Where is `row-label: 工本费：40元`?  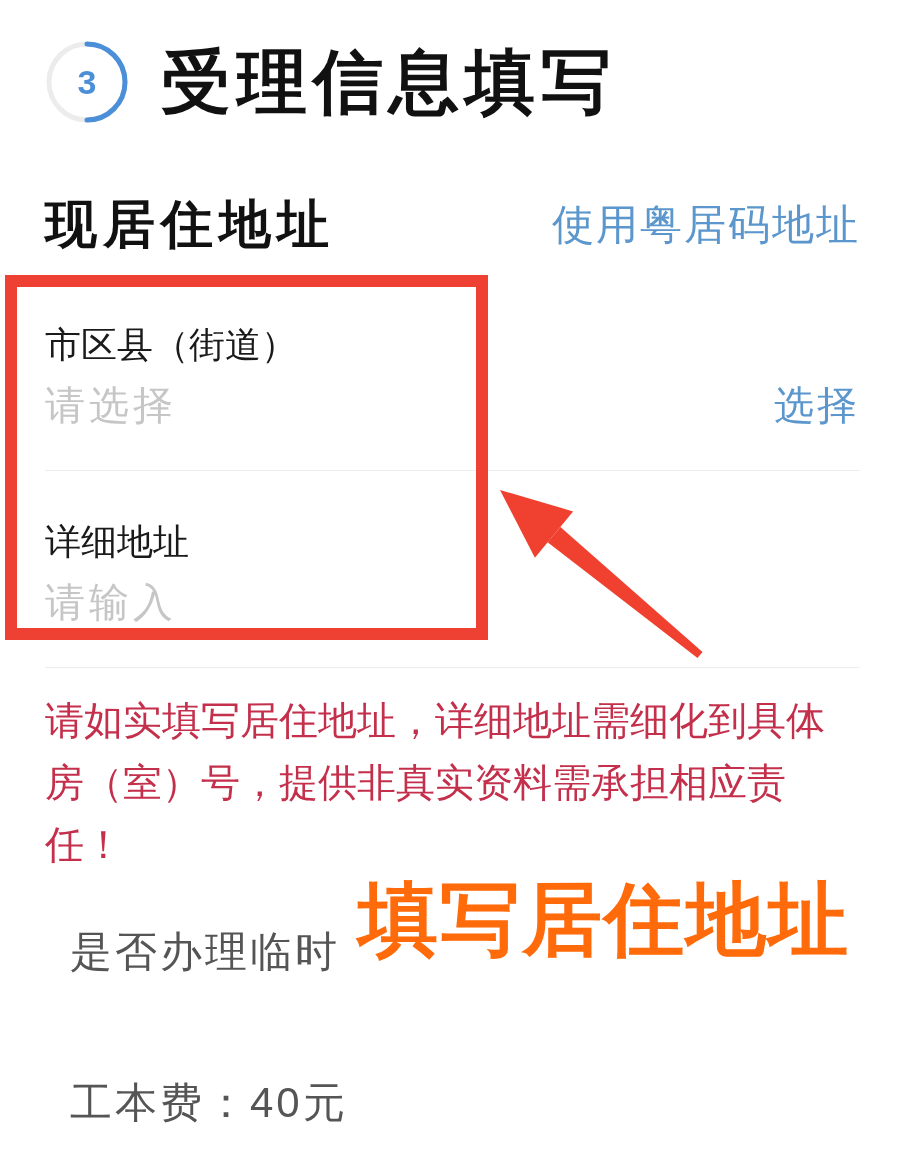 row-label: 工本费：40元 is located at coordinates (209, 1102).